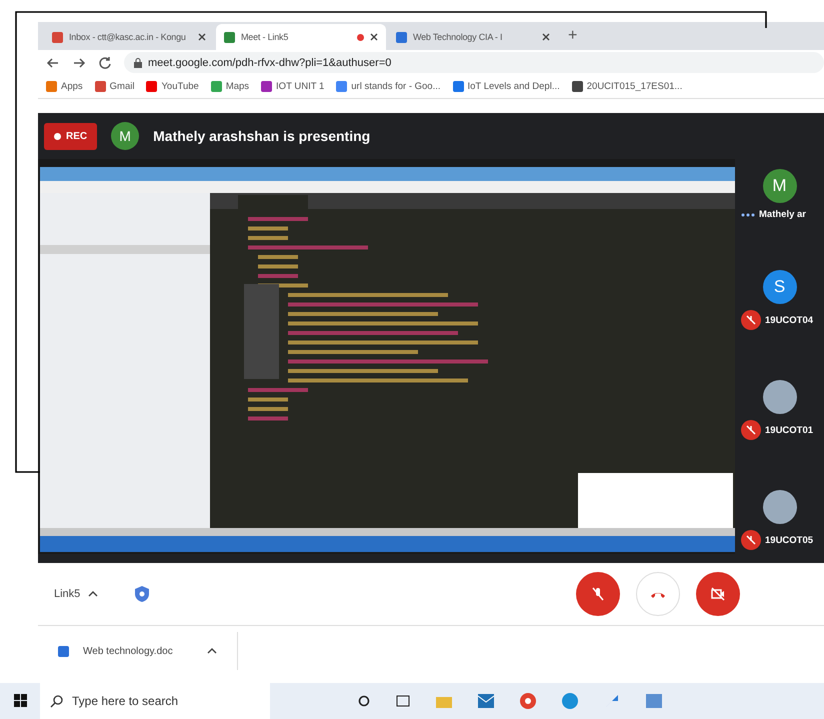 The width and height of the screenshot is (824, 719). I want to click on back-icon, so click(53, 63).